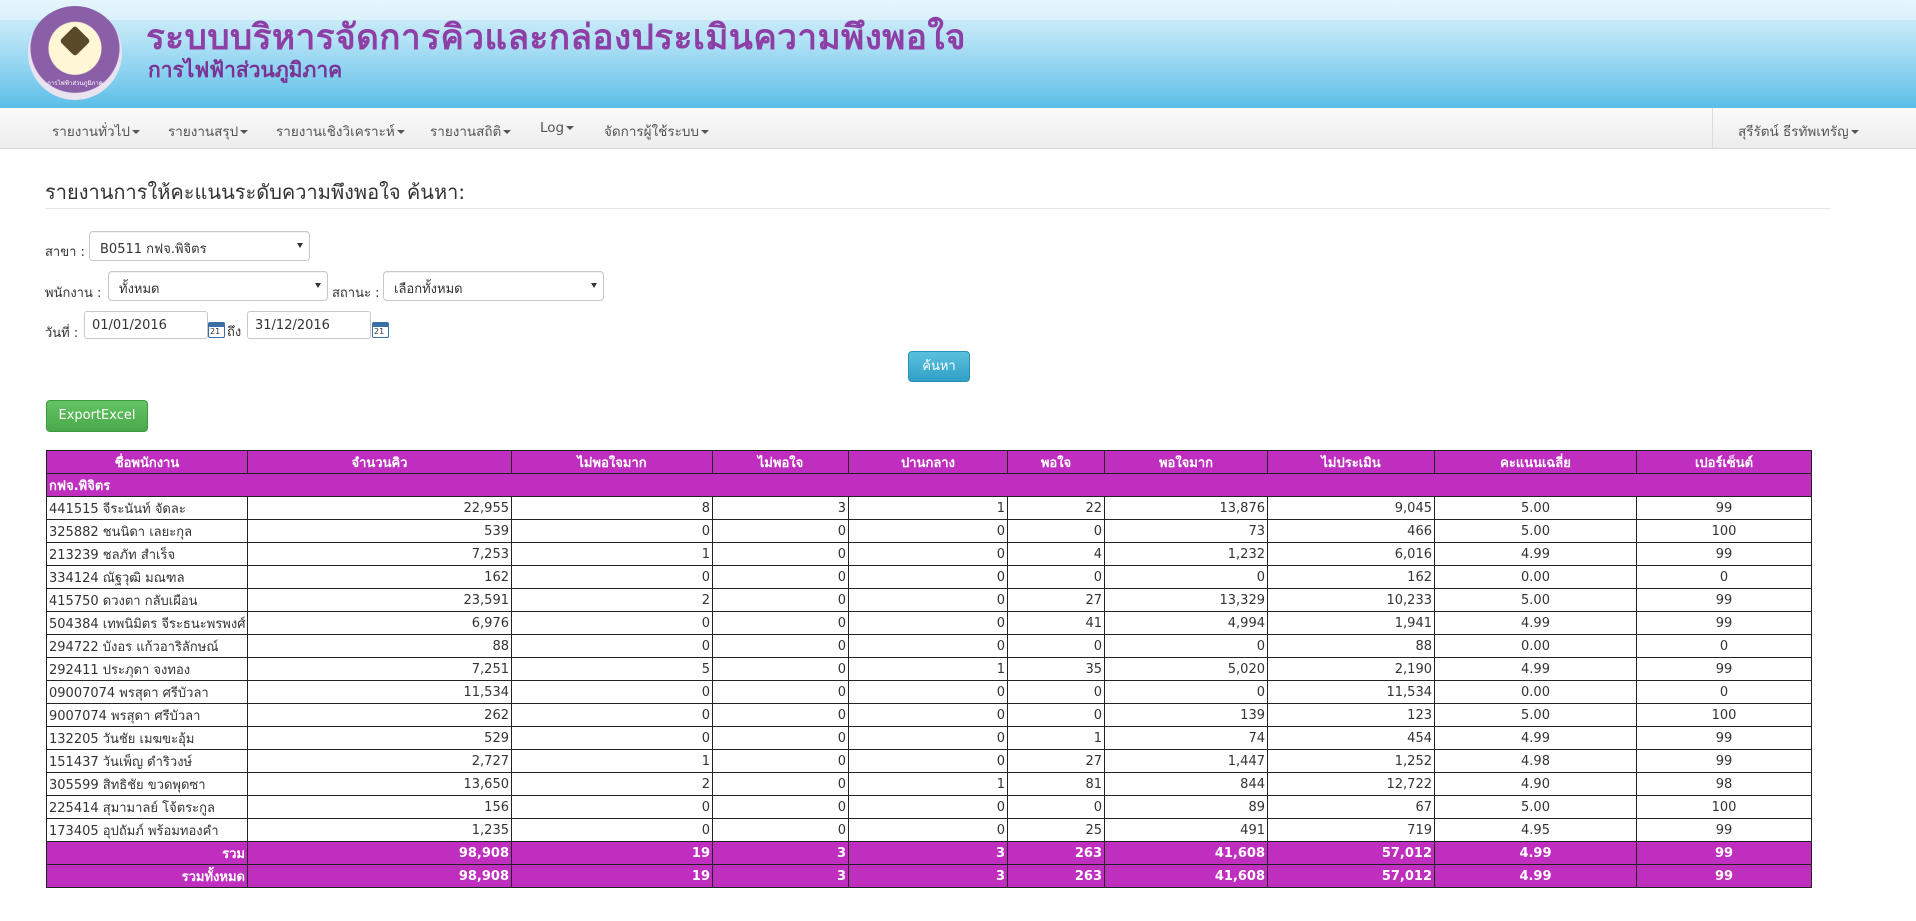 The width and height of the screenshot is (1916, 921). I want to click on cell-employee-name: 441515 จีระนันท์ จัดละ, so click(147, 508).